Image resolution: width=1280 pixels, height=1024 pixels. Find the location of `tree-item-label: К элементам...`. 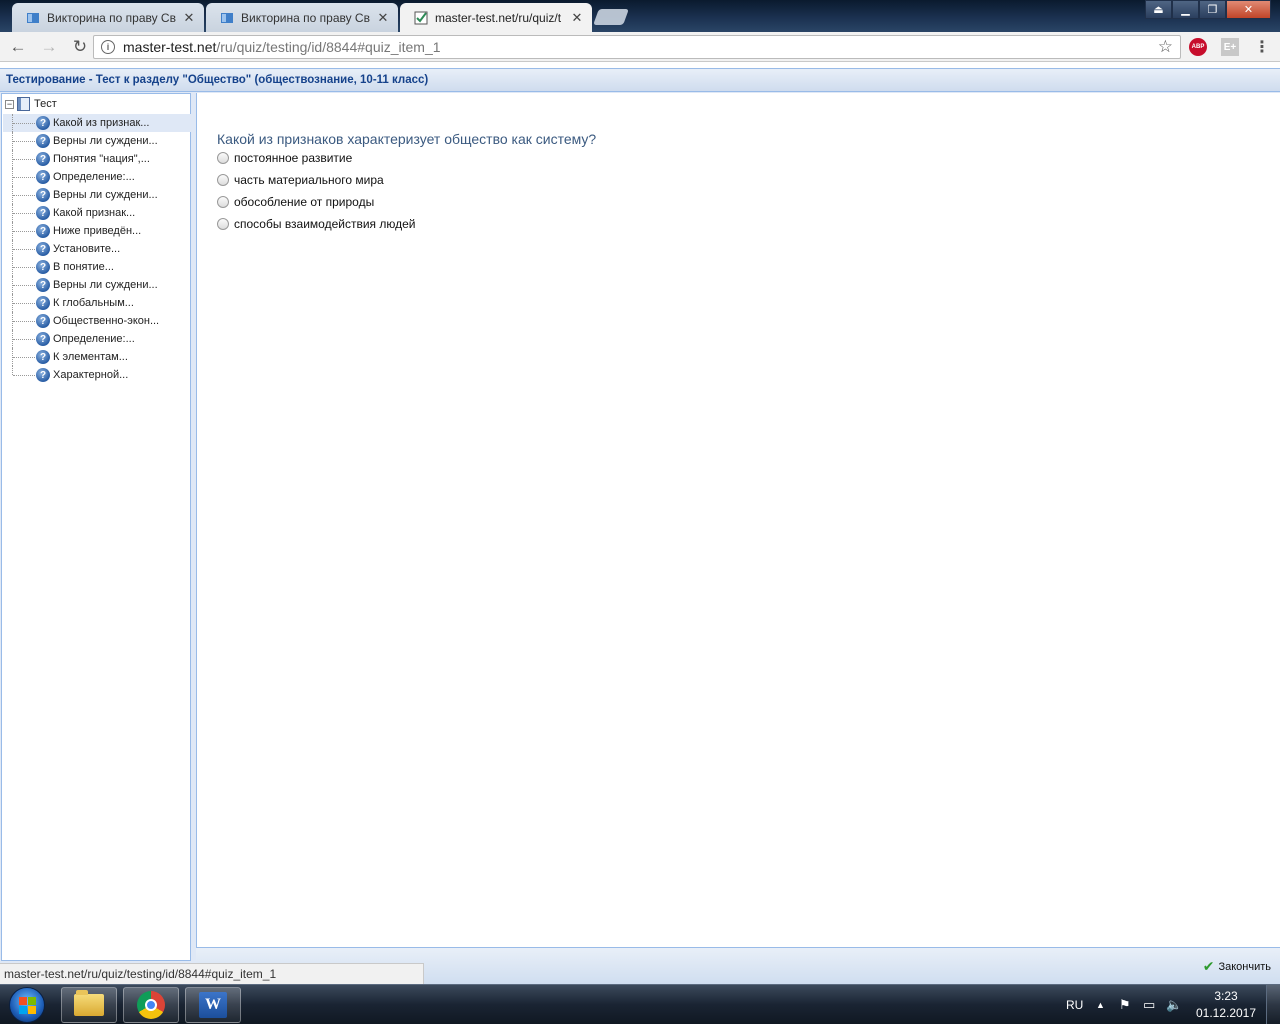

tree-item-label: К элементам... is located at coordinates (90, 357).